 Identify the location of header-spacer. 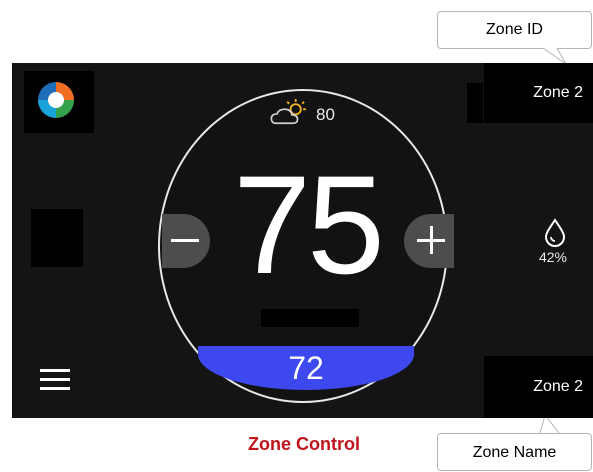
(475, 103).